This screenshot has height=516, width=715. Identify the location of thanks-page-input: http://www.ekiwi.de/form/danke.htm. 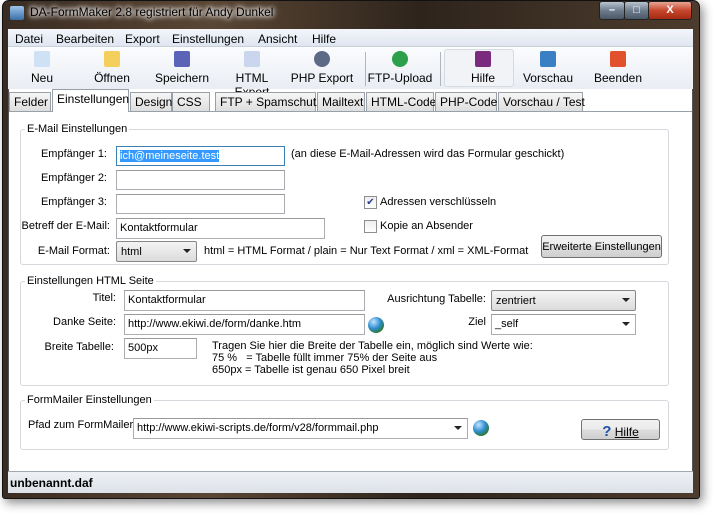
(244, 324).